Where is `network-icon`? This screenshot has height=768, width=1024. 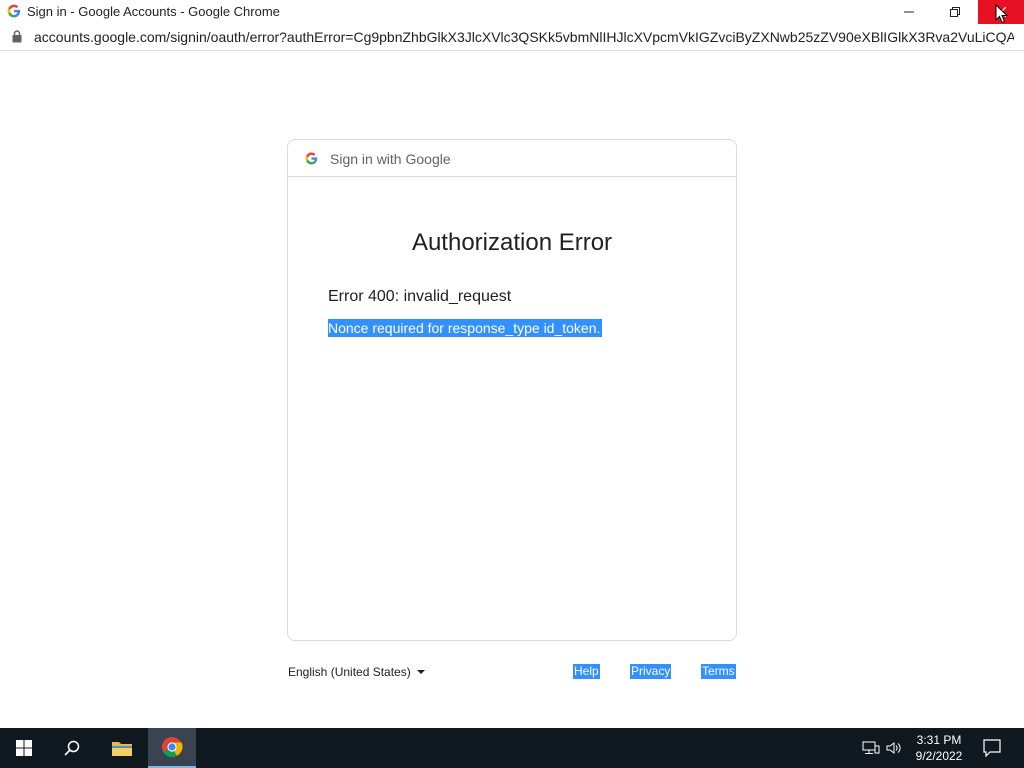
network-icon is located at coordinates (871, 748).